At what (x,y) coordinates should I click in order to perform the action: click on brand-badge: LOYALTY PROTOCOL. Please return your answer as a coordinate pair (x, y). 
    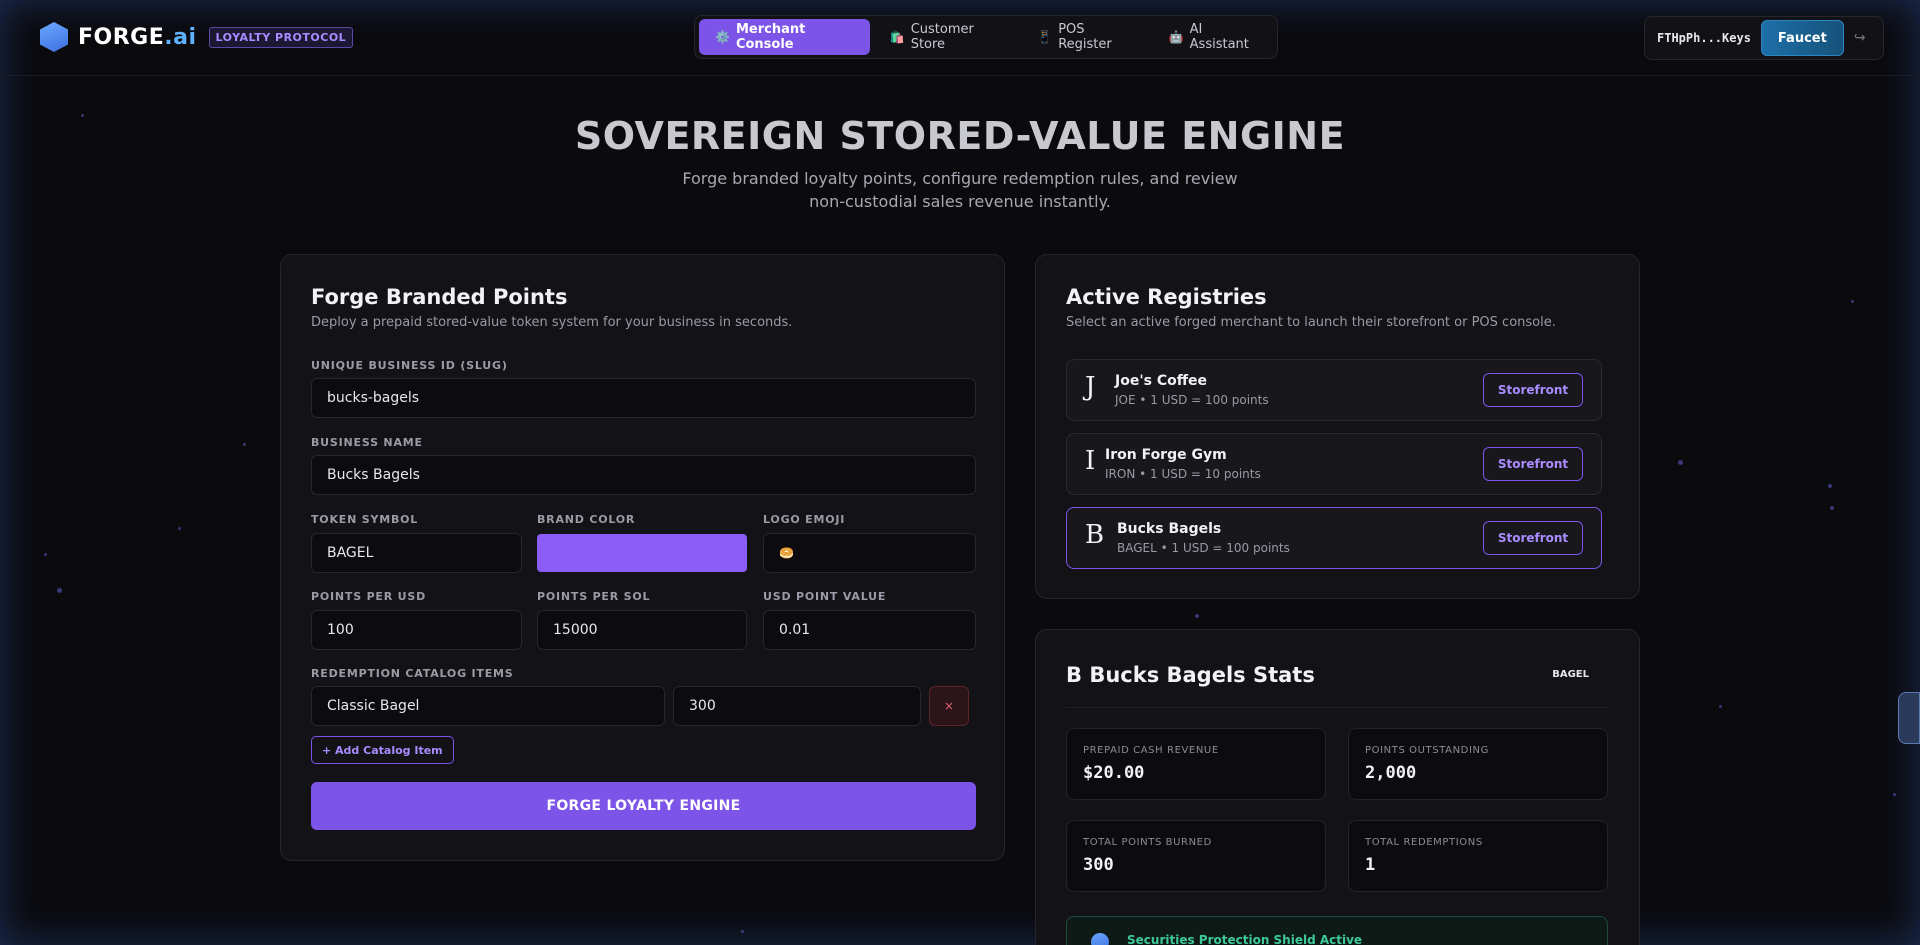
    Looking at the image, I should click on (281, 37).